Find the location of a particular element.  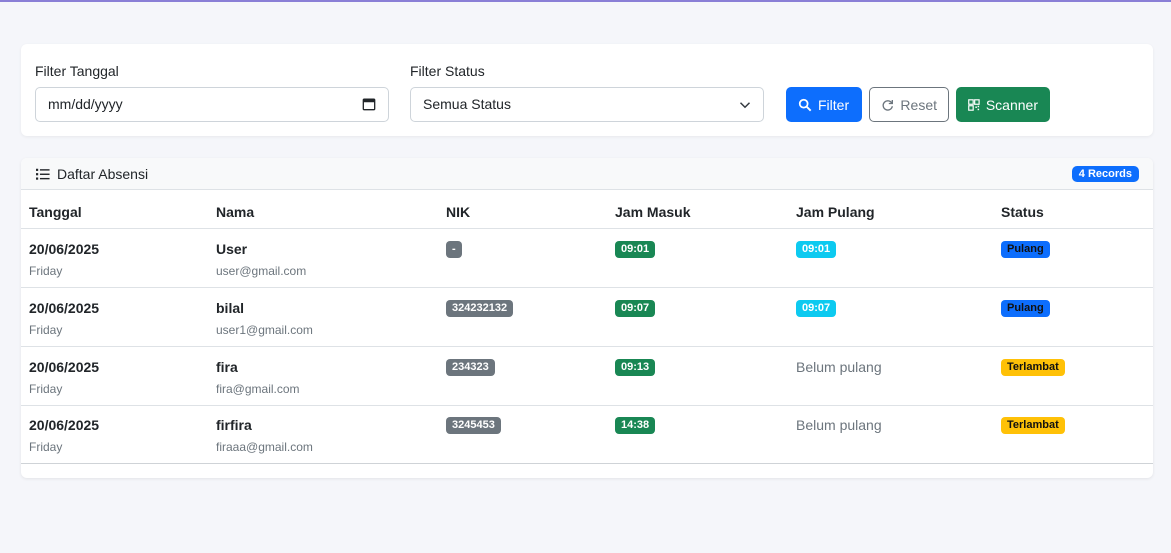

nik-badge: 234323 is located at coordinates (470, 367).